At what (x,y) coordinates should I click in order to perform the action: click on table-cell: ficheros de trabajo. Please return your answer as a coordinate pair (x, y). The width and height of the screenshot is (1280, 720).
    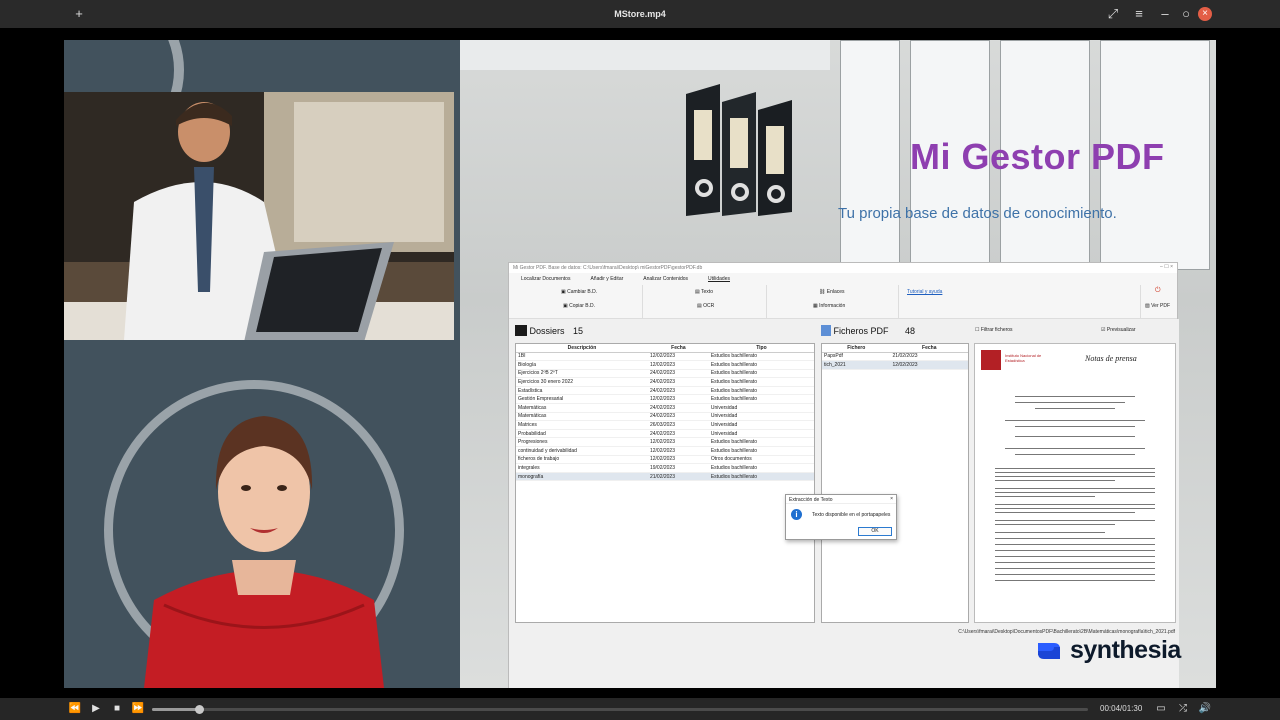
    Looking at the image, I should click on (582, 460).